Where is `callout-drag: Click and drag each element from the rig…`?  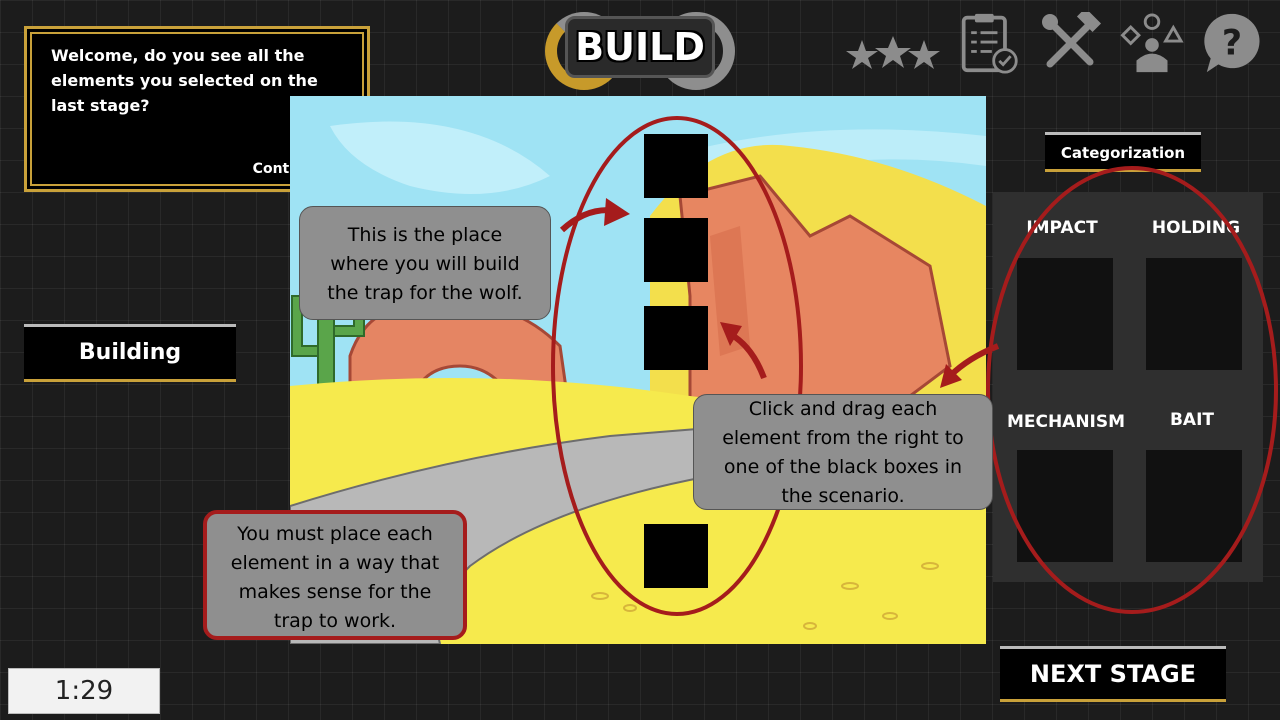 callout-drag: Click and drag each element from the rig… is located at coordinates (843, 452).